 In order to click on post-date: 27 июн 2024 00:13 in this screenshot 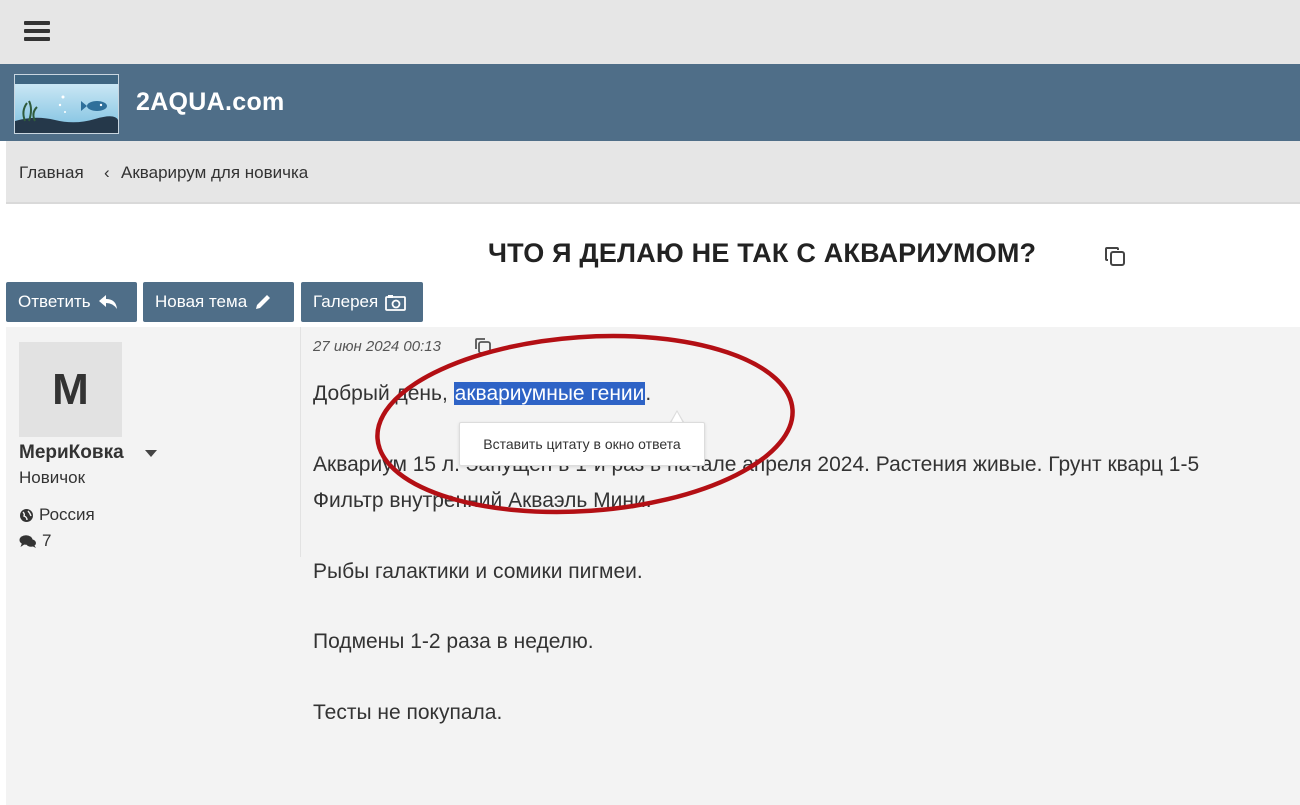, I will do `click(377, 346)`.